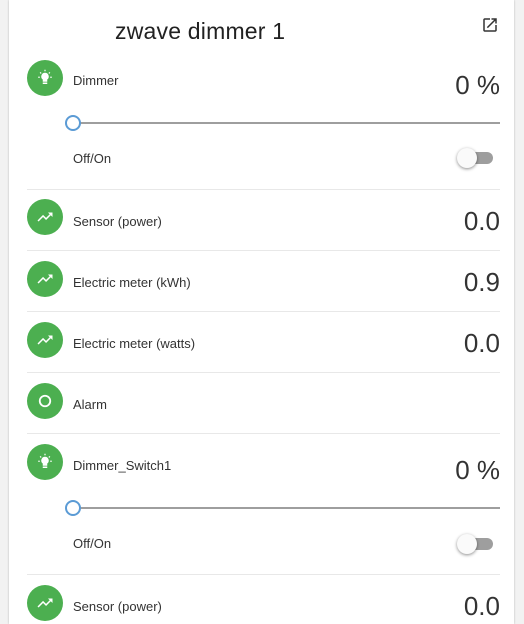 The width and height of the screenshot is (524, 624). I want to click on dimmer-switch1-brightness-slider, so click(282, 508).